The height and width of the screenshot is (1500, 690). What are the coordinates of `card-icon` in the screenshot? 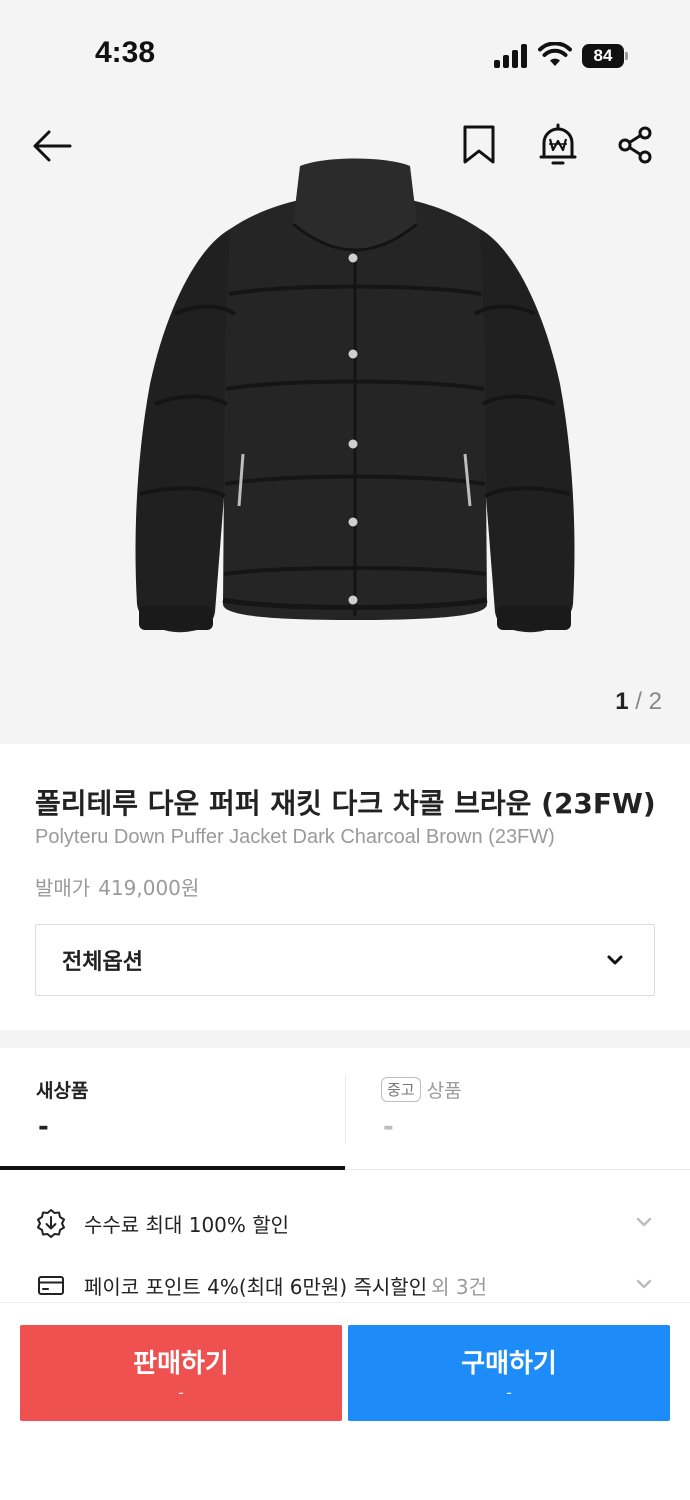 It's located at (51, 1285).